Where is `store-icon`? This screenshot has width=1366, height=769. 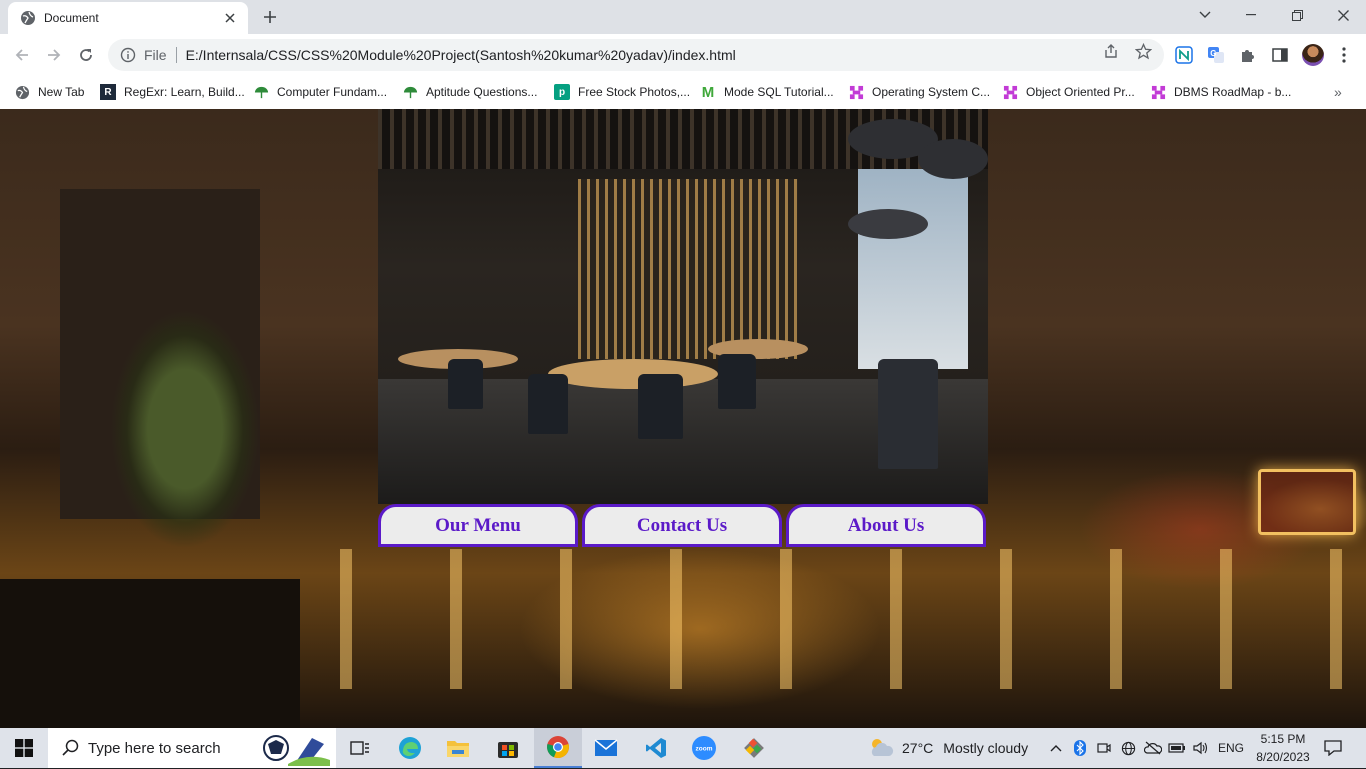 store-icon is located at coordinates (508, 748).